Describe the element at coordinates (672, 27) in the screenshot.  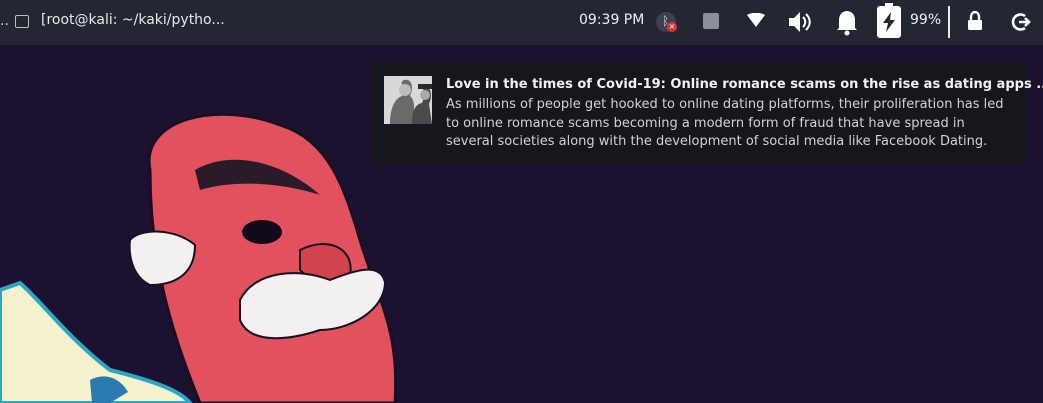
I see `disabled-badge-icon: ×` at that location.